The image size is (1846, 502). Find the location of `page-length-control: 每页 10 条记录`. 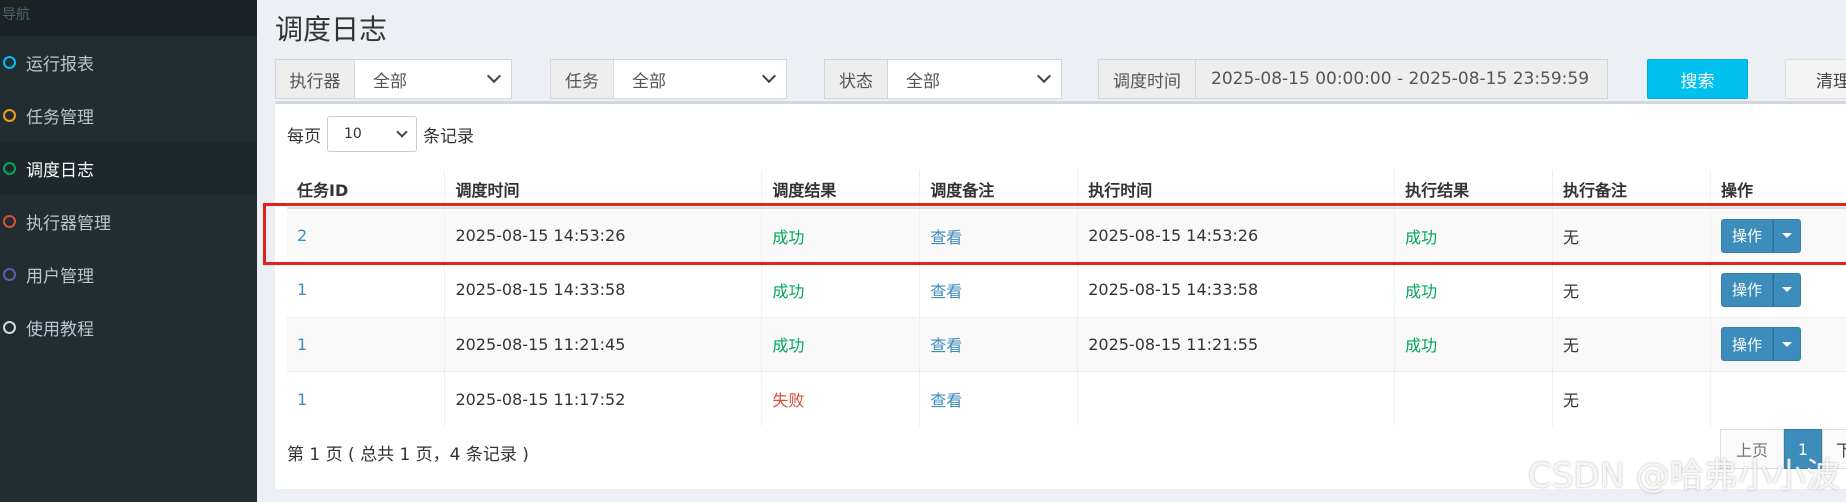

page-length-control: 每页 10 条记录 is located at coordinates (380, 134).